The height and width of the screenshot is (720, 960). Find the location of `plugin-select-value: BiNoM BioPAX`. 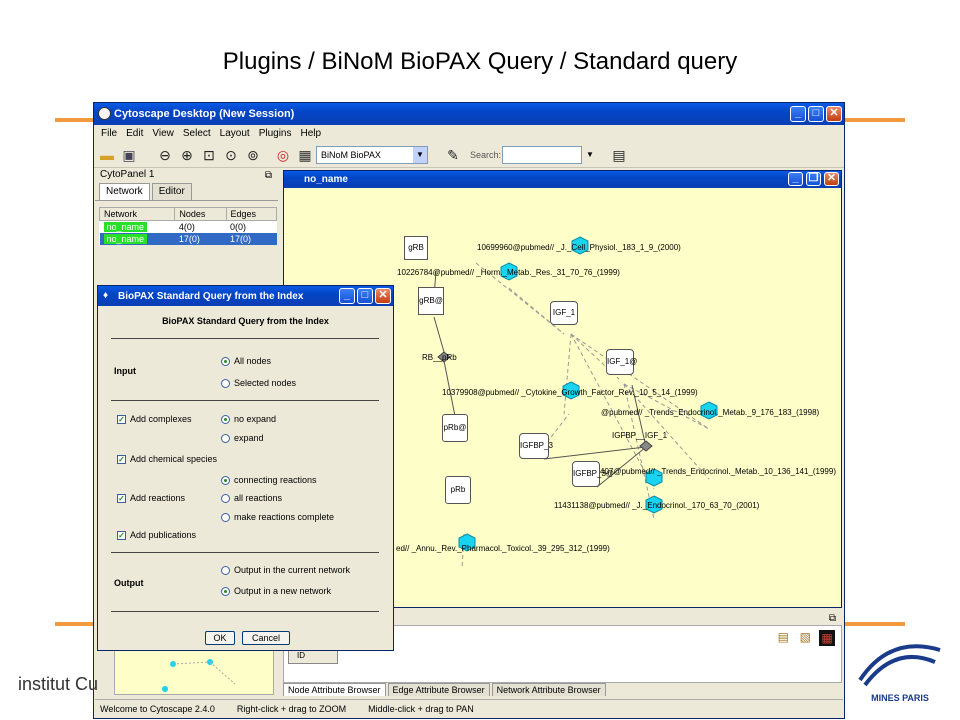

plugin-select-value: BiNoM BioPAX is located at coordinates (351, 155).